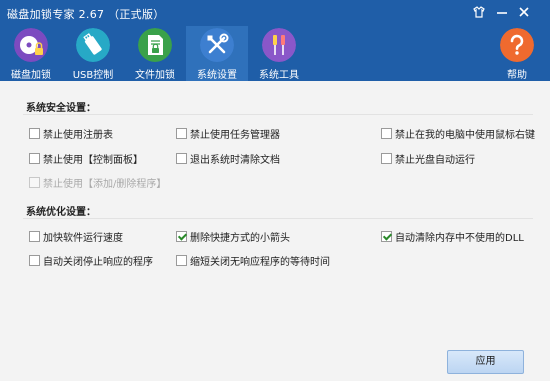 Image resolution: width=550 pixels, height=381 pixels. What do you see at coordinates (78, 135) in the screenshot?
I see `option-label: 禁止使用注册表` at bounding box center [78, 135].